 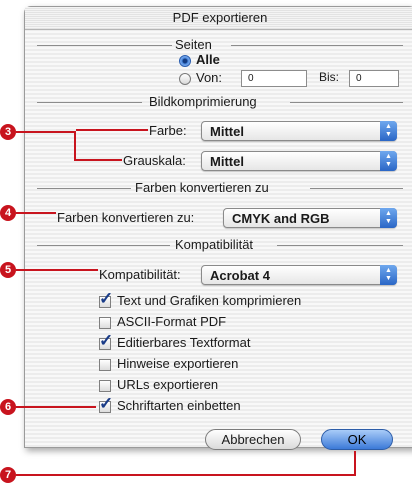 I want to click on convert-popup: CMYK and RGB ▲ ▼, so click(x=310, y=218).